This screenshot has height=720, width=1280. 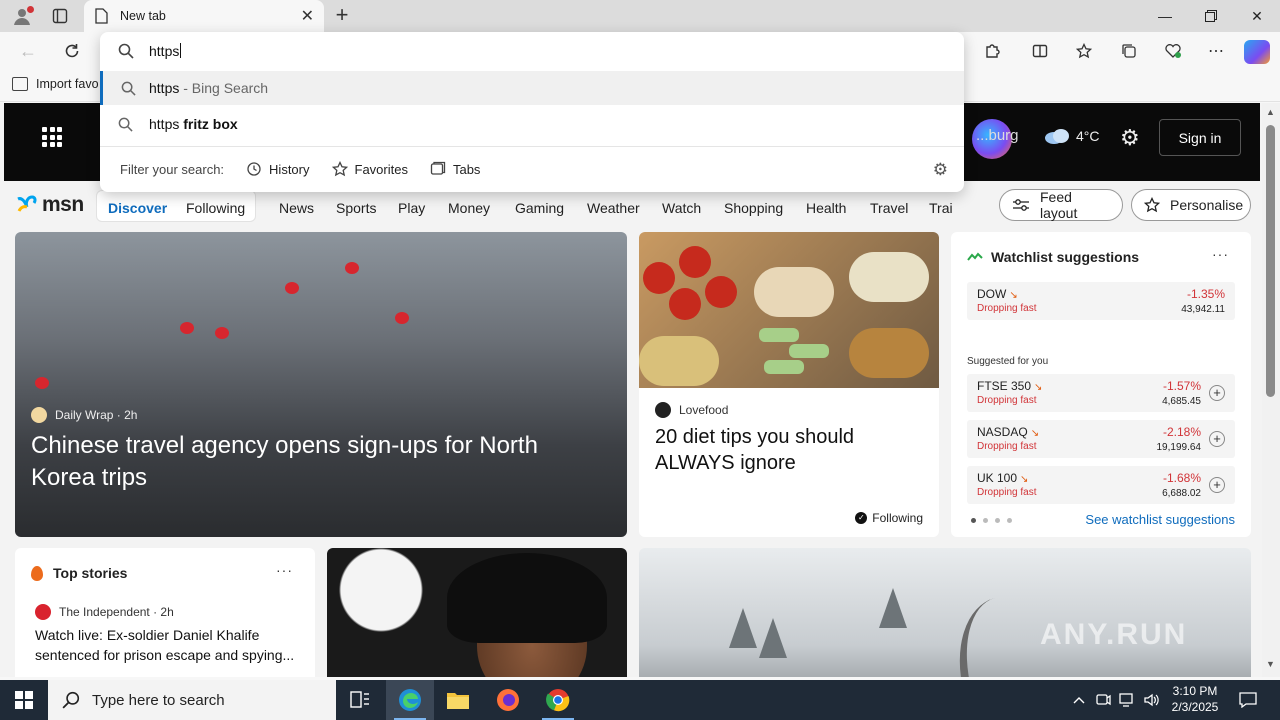 I want to click on tab-new-tab: New tab ✕, so click(x=204, y=16).